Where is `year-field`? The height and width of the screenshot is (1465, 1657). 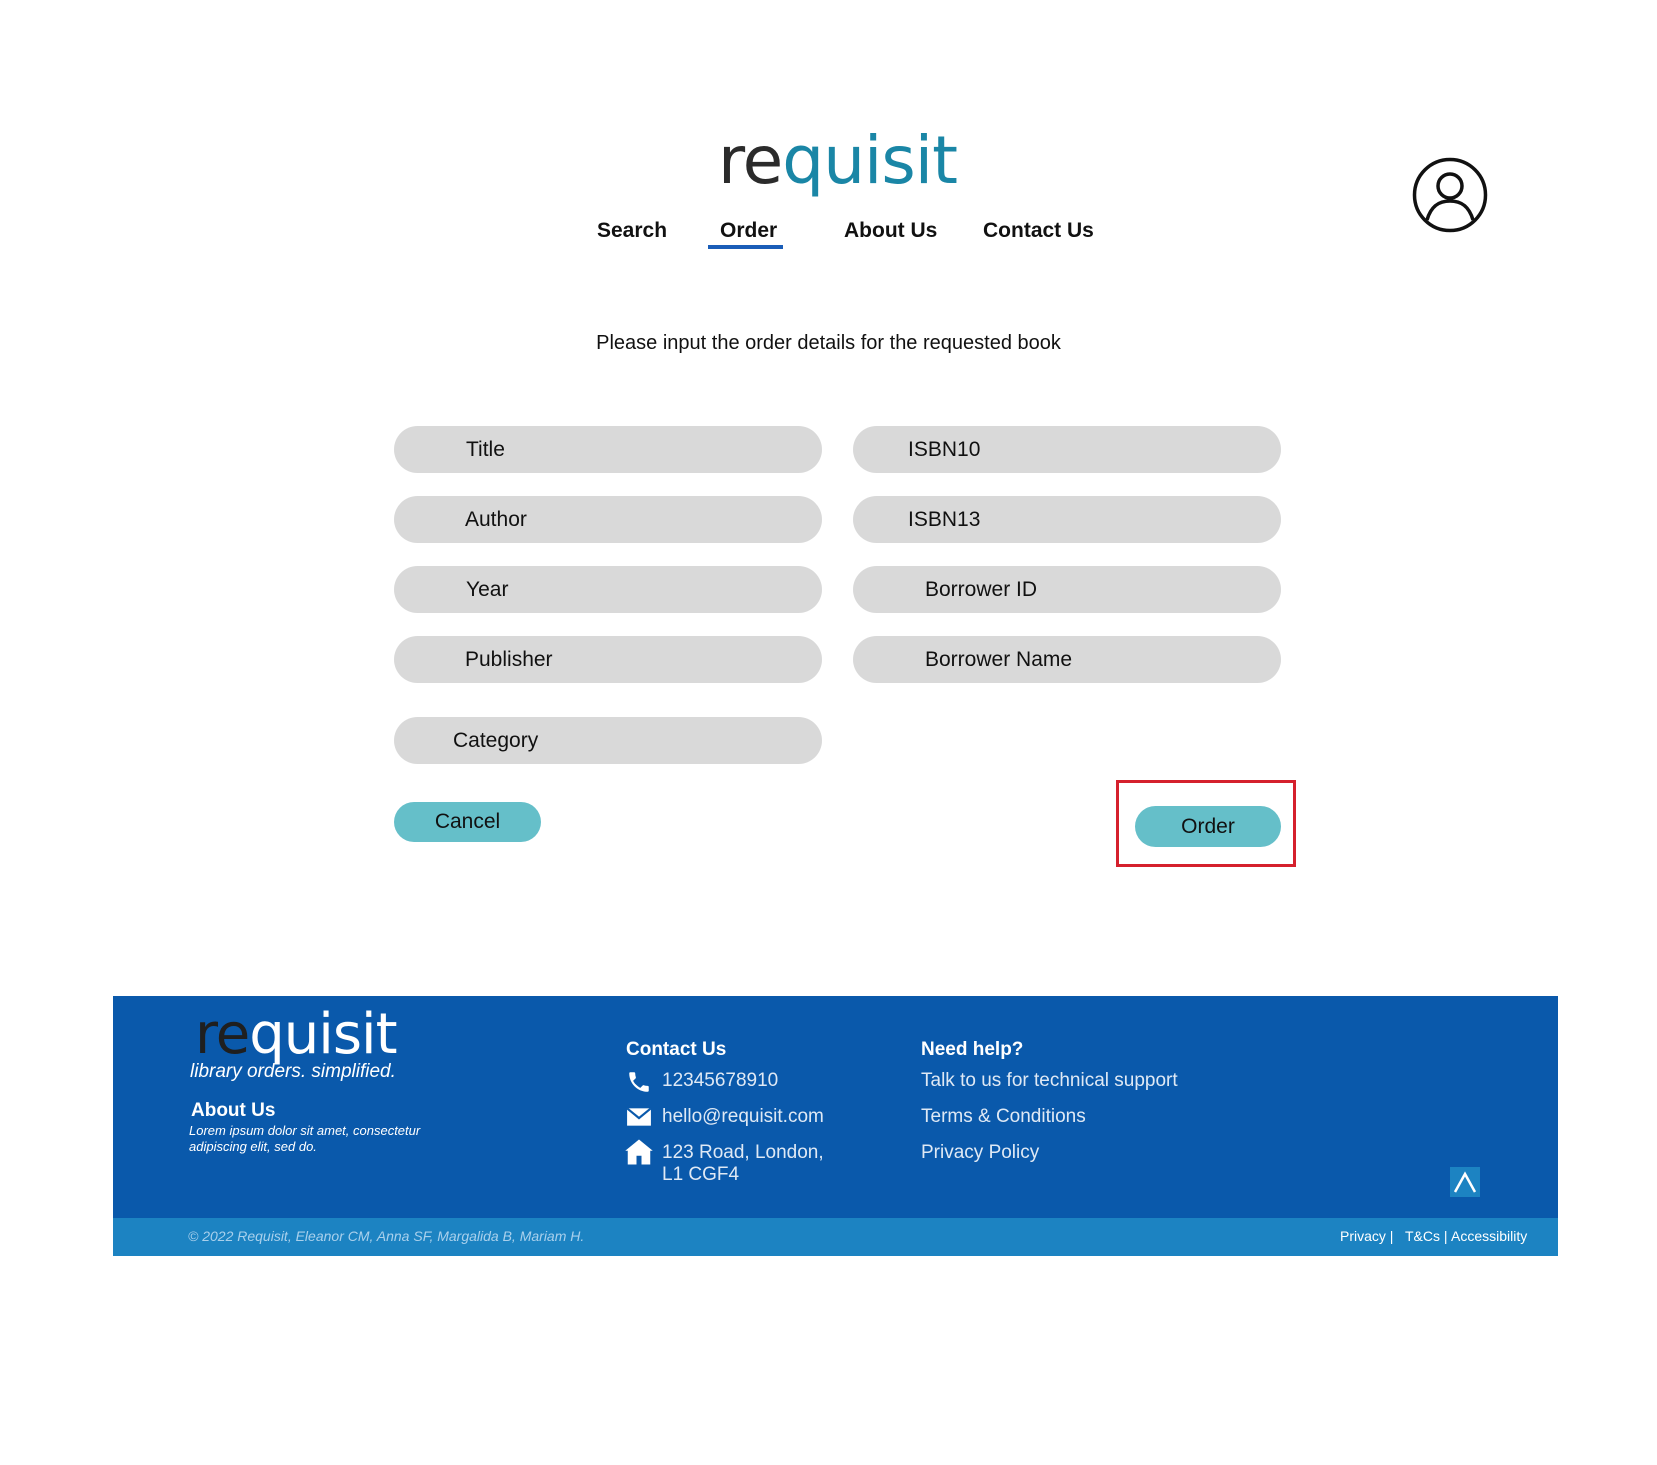
year-field is located at coordinates (608, 589).